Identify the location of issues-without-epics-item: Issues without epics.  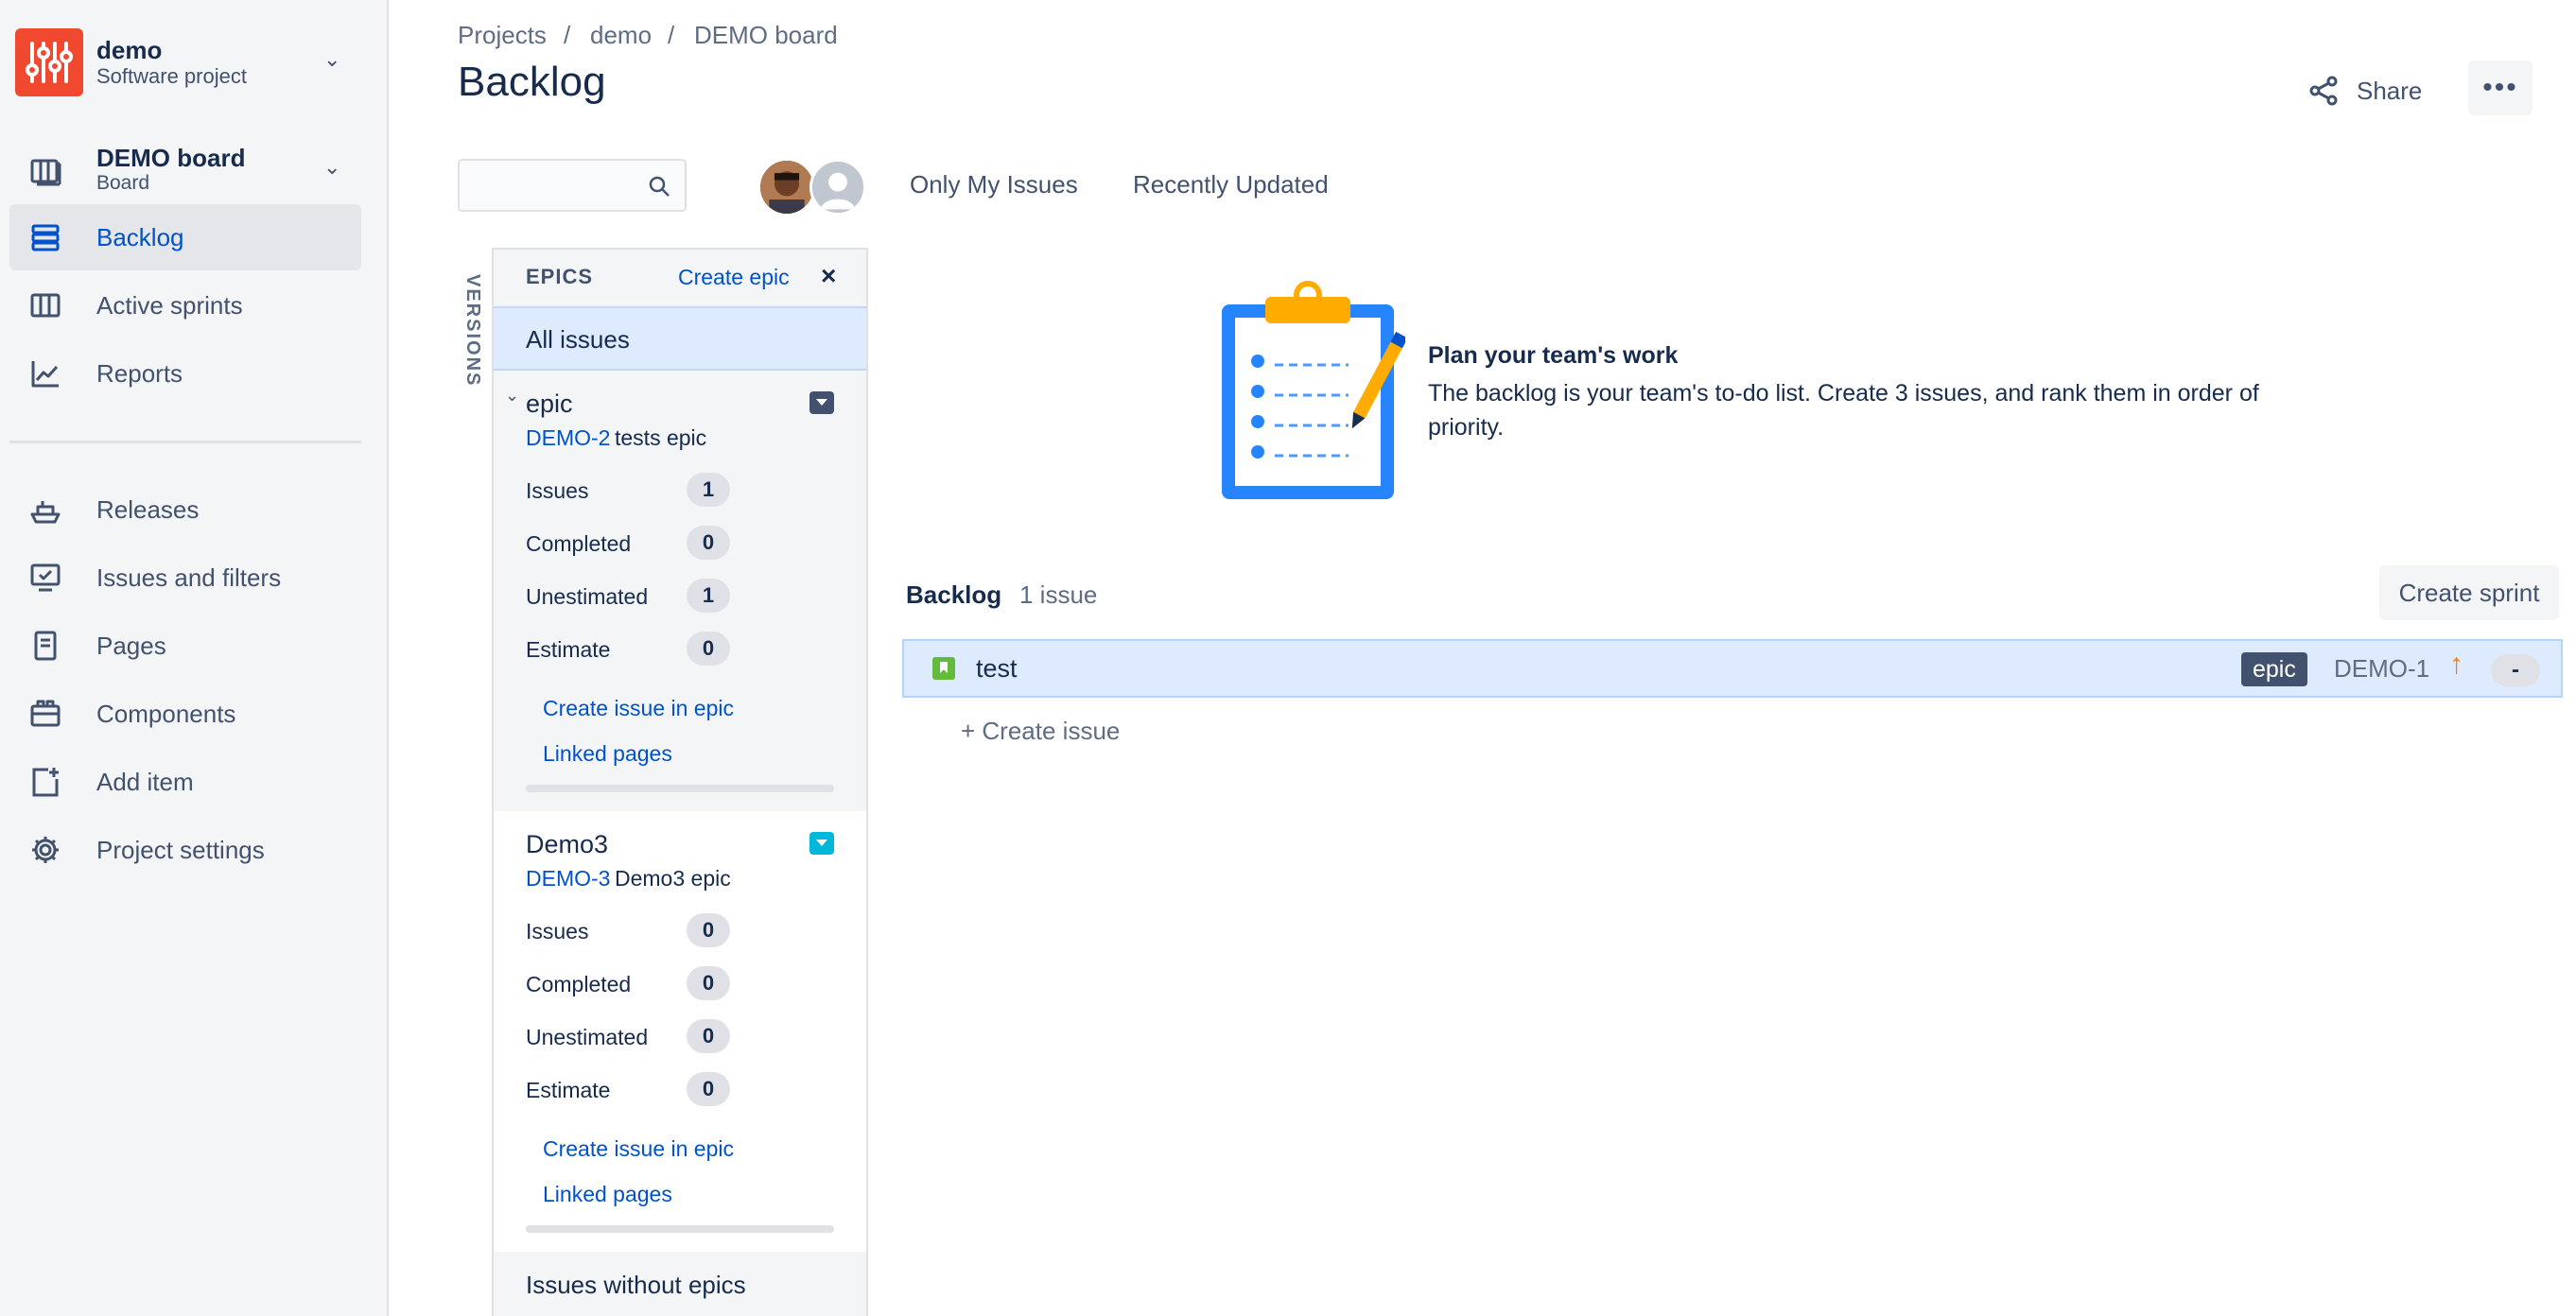
(636, 1285).